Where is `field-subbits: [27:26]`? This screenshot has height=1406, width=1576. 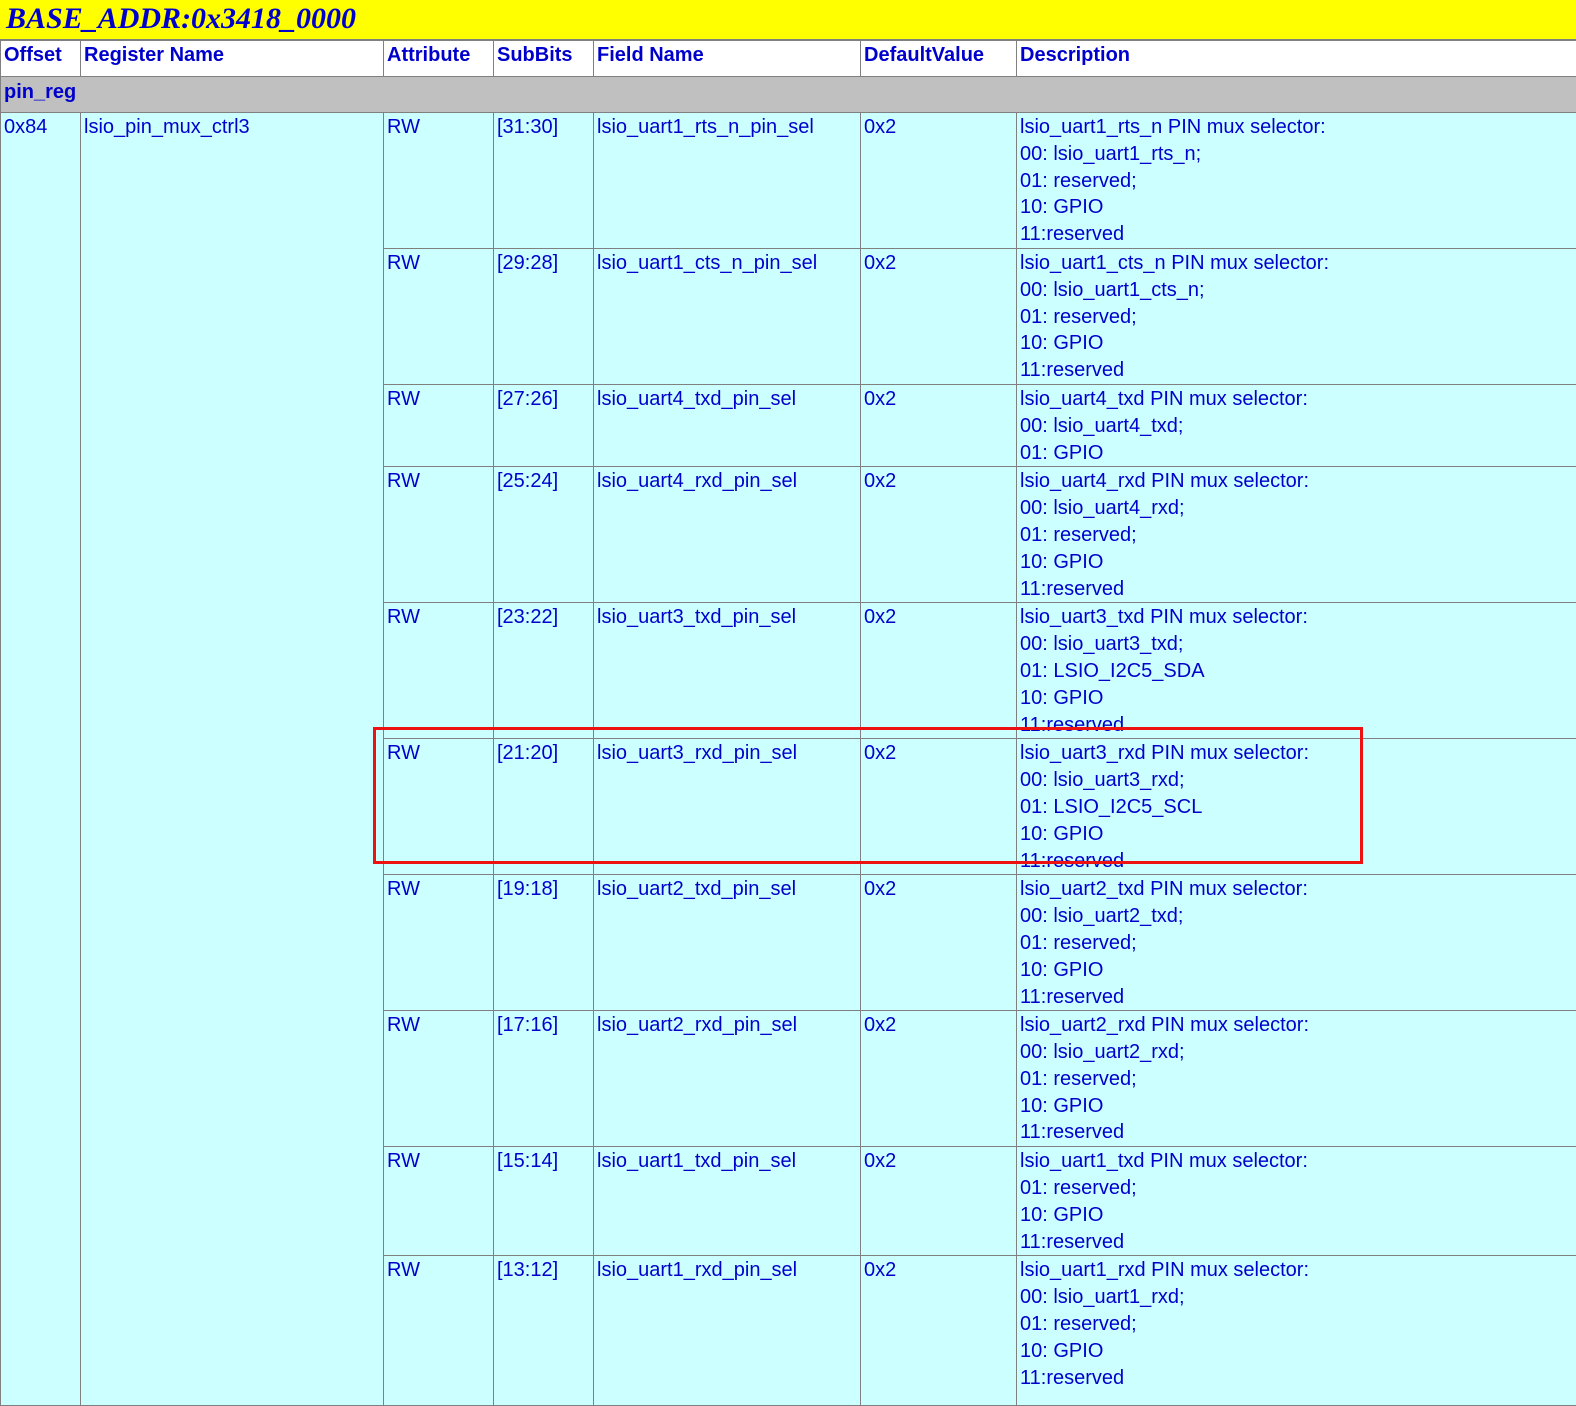 field-subbits: [27:26] is located at coordinates (544, 425).